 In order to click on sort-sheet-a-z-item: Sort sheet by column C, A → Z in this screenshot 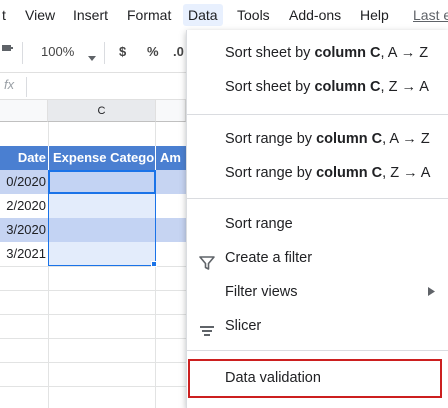, I will do `click(317, 53)`.